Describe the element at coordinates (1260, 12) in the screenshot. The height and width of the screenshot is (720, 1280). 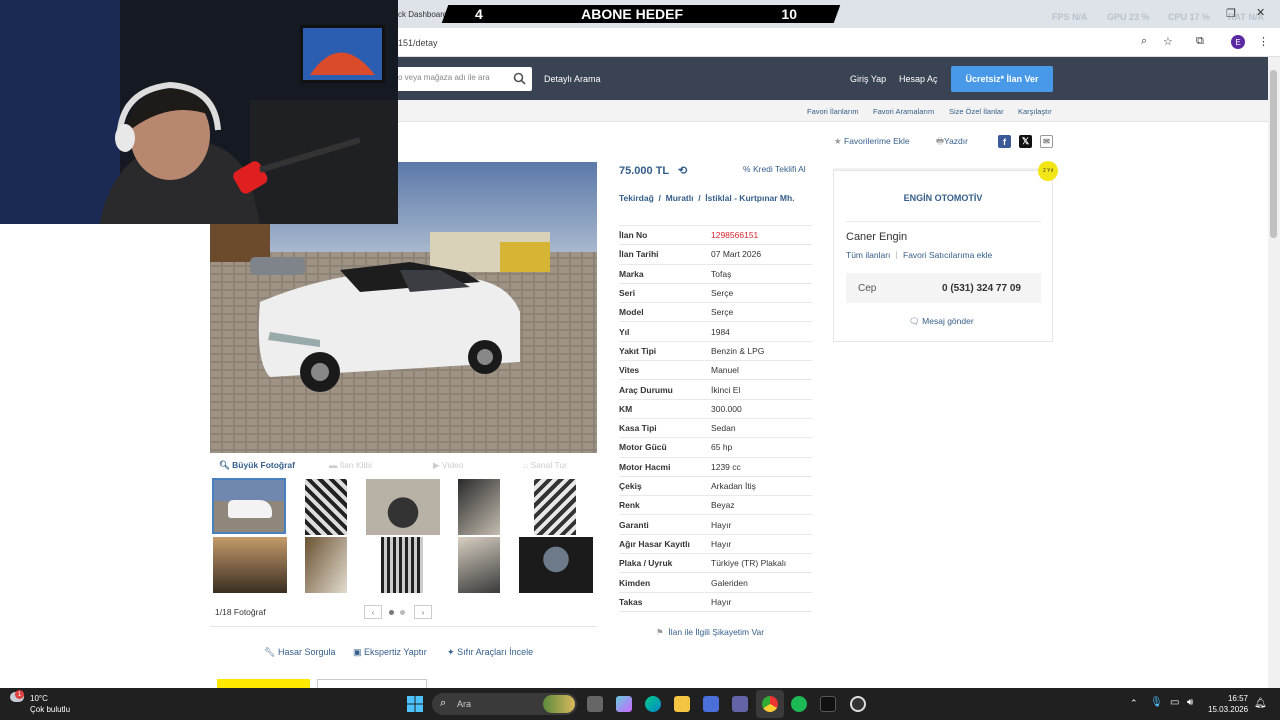
I see `close-window-icon: ✕` at that location.